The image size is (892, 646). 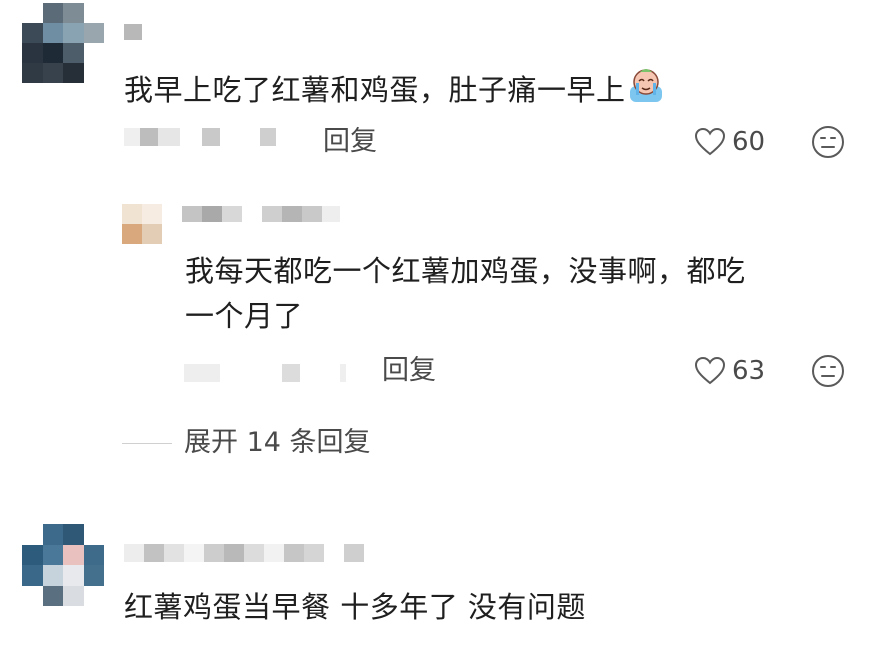 What do you see at coordinates (261, 214) in the screenshot?
I see `username-reply-1-blurred` at bounding box center [261, 214].